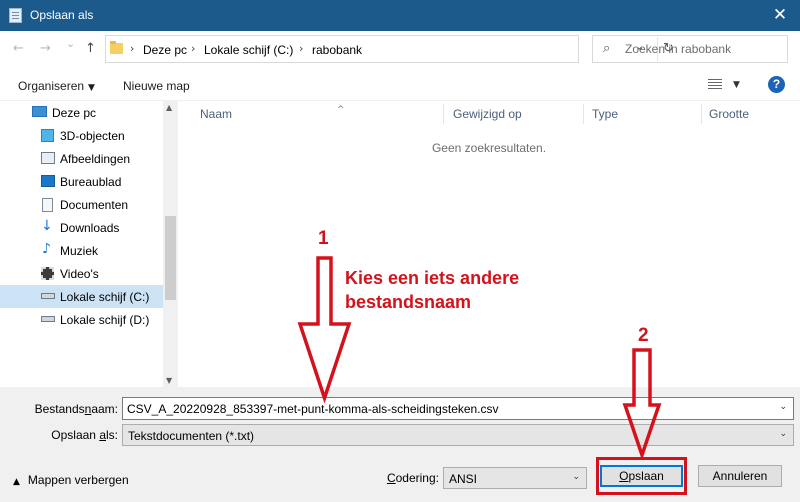  I want to click on annotation-line: Kies een iets andere, so click(432, 278).